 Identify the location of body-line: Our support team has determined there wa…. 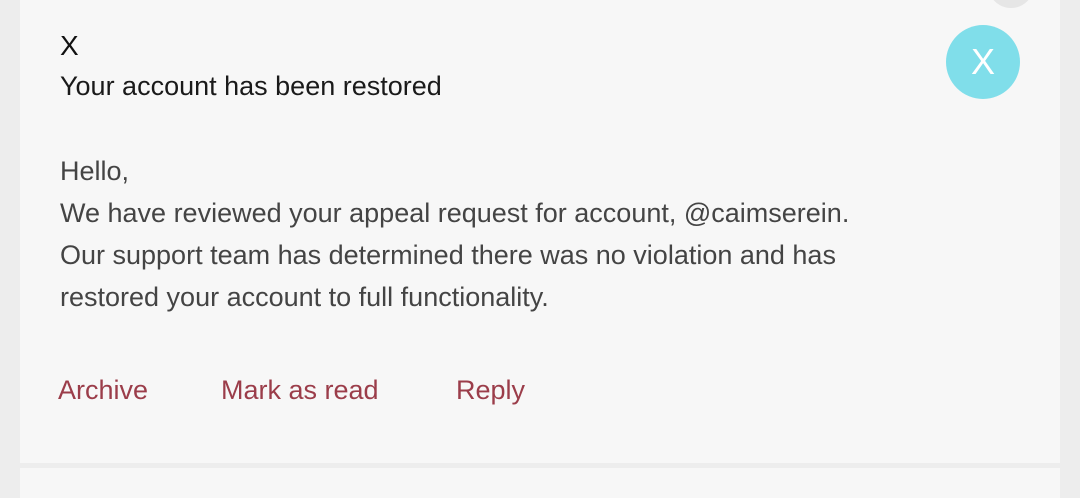
(448, 255).